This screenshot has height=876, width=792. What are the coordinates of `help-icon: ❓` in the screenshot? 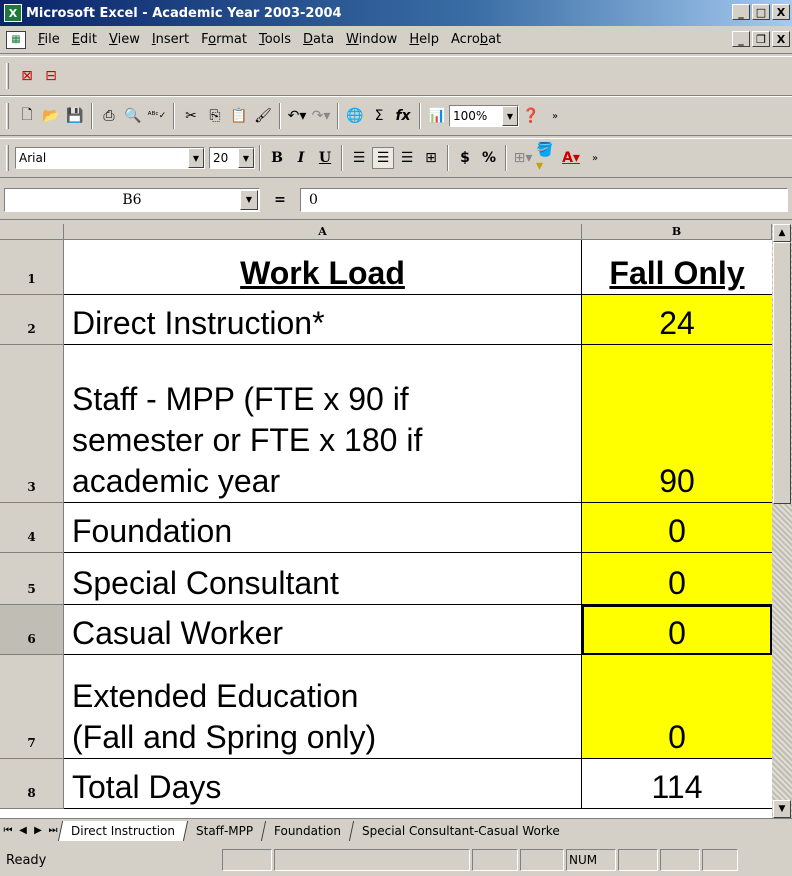 It's located at (531, 116).